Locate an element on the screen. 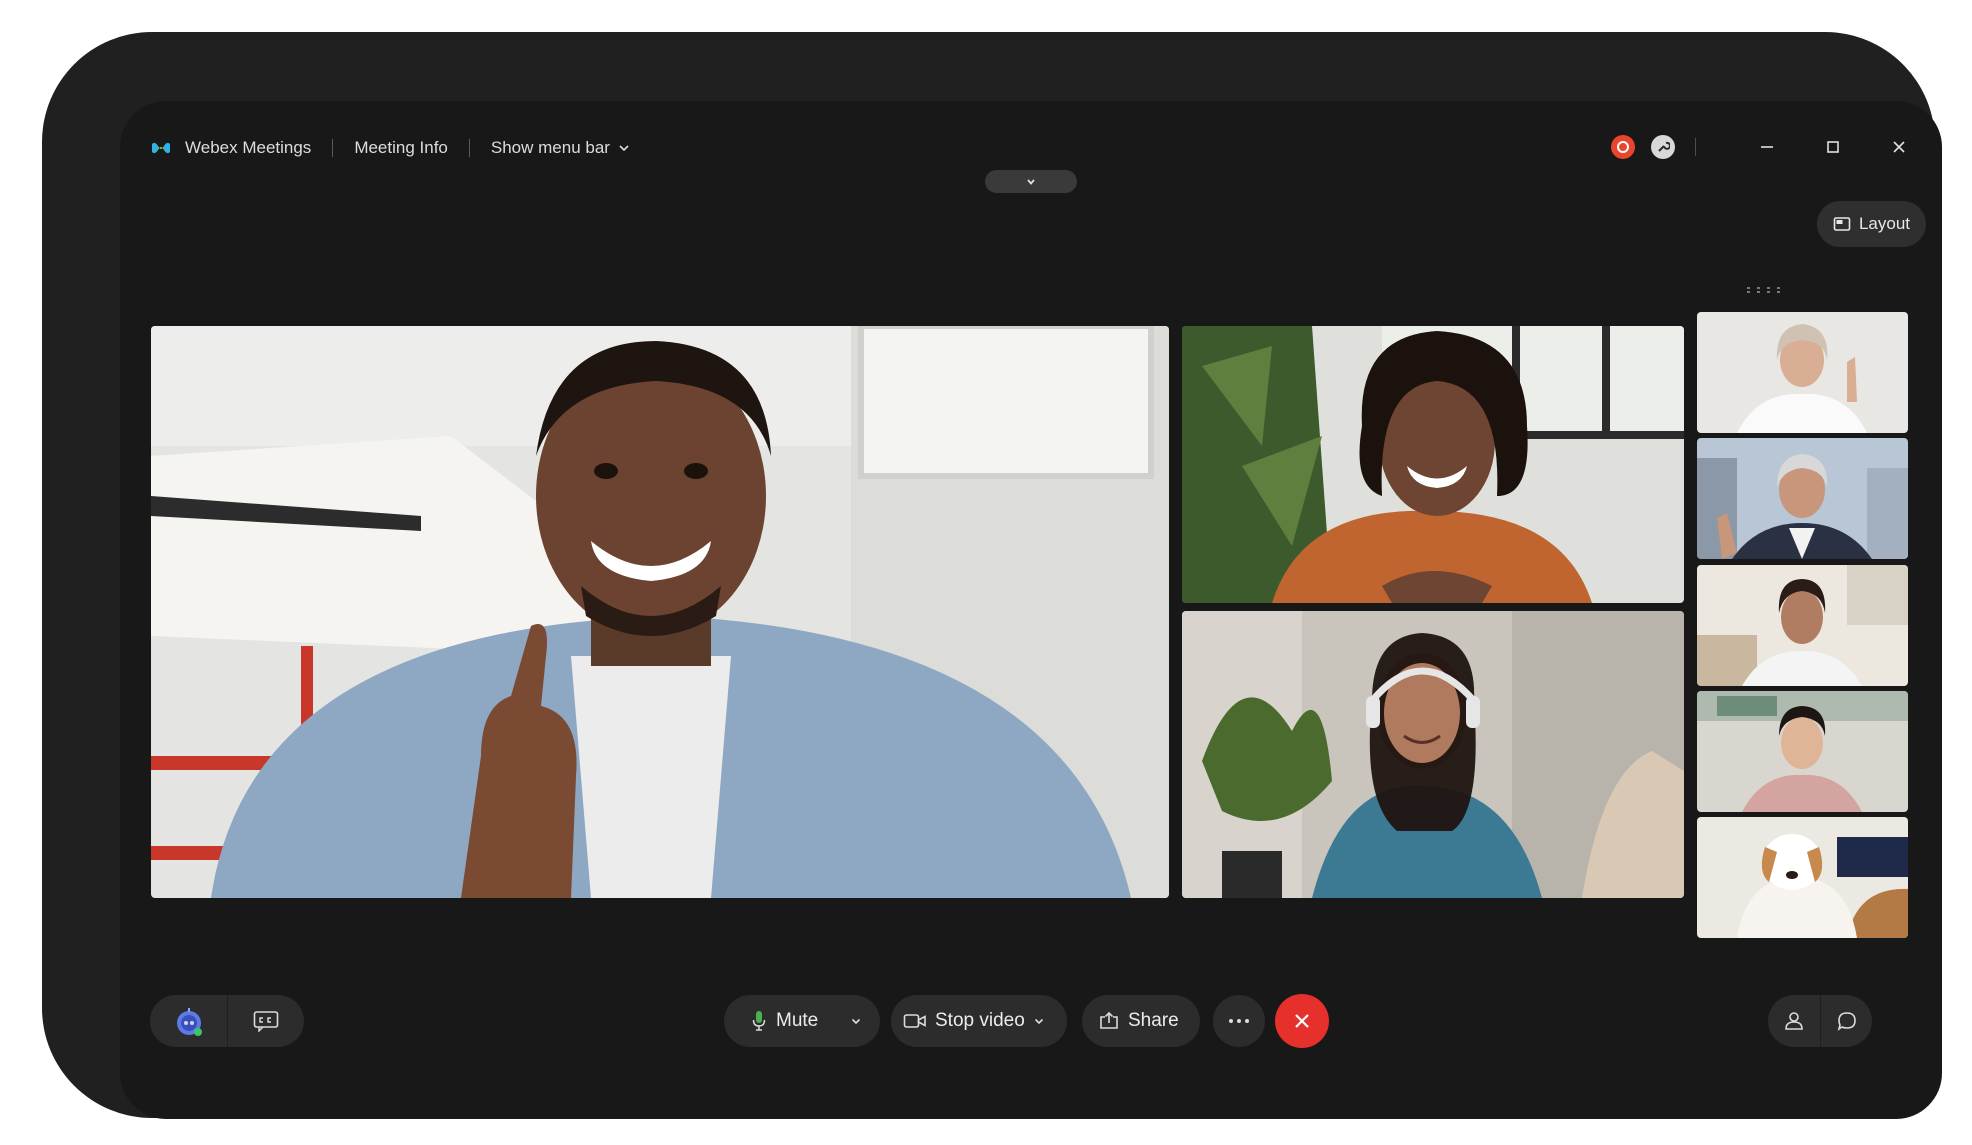 This screenshot has width=1972, height=1145. minimize-icon is located at coordinates (1767, 147).